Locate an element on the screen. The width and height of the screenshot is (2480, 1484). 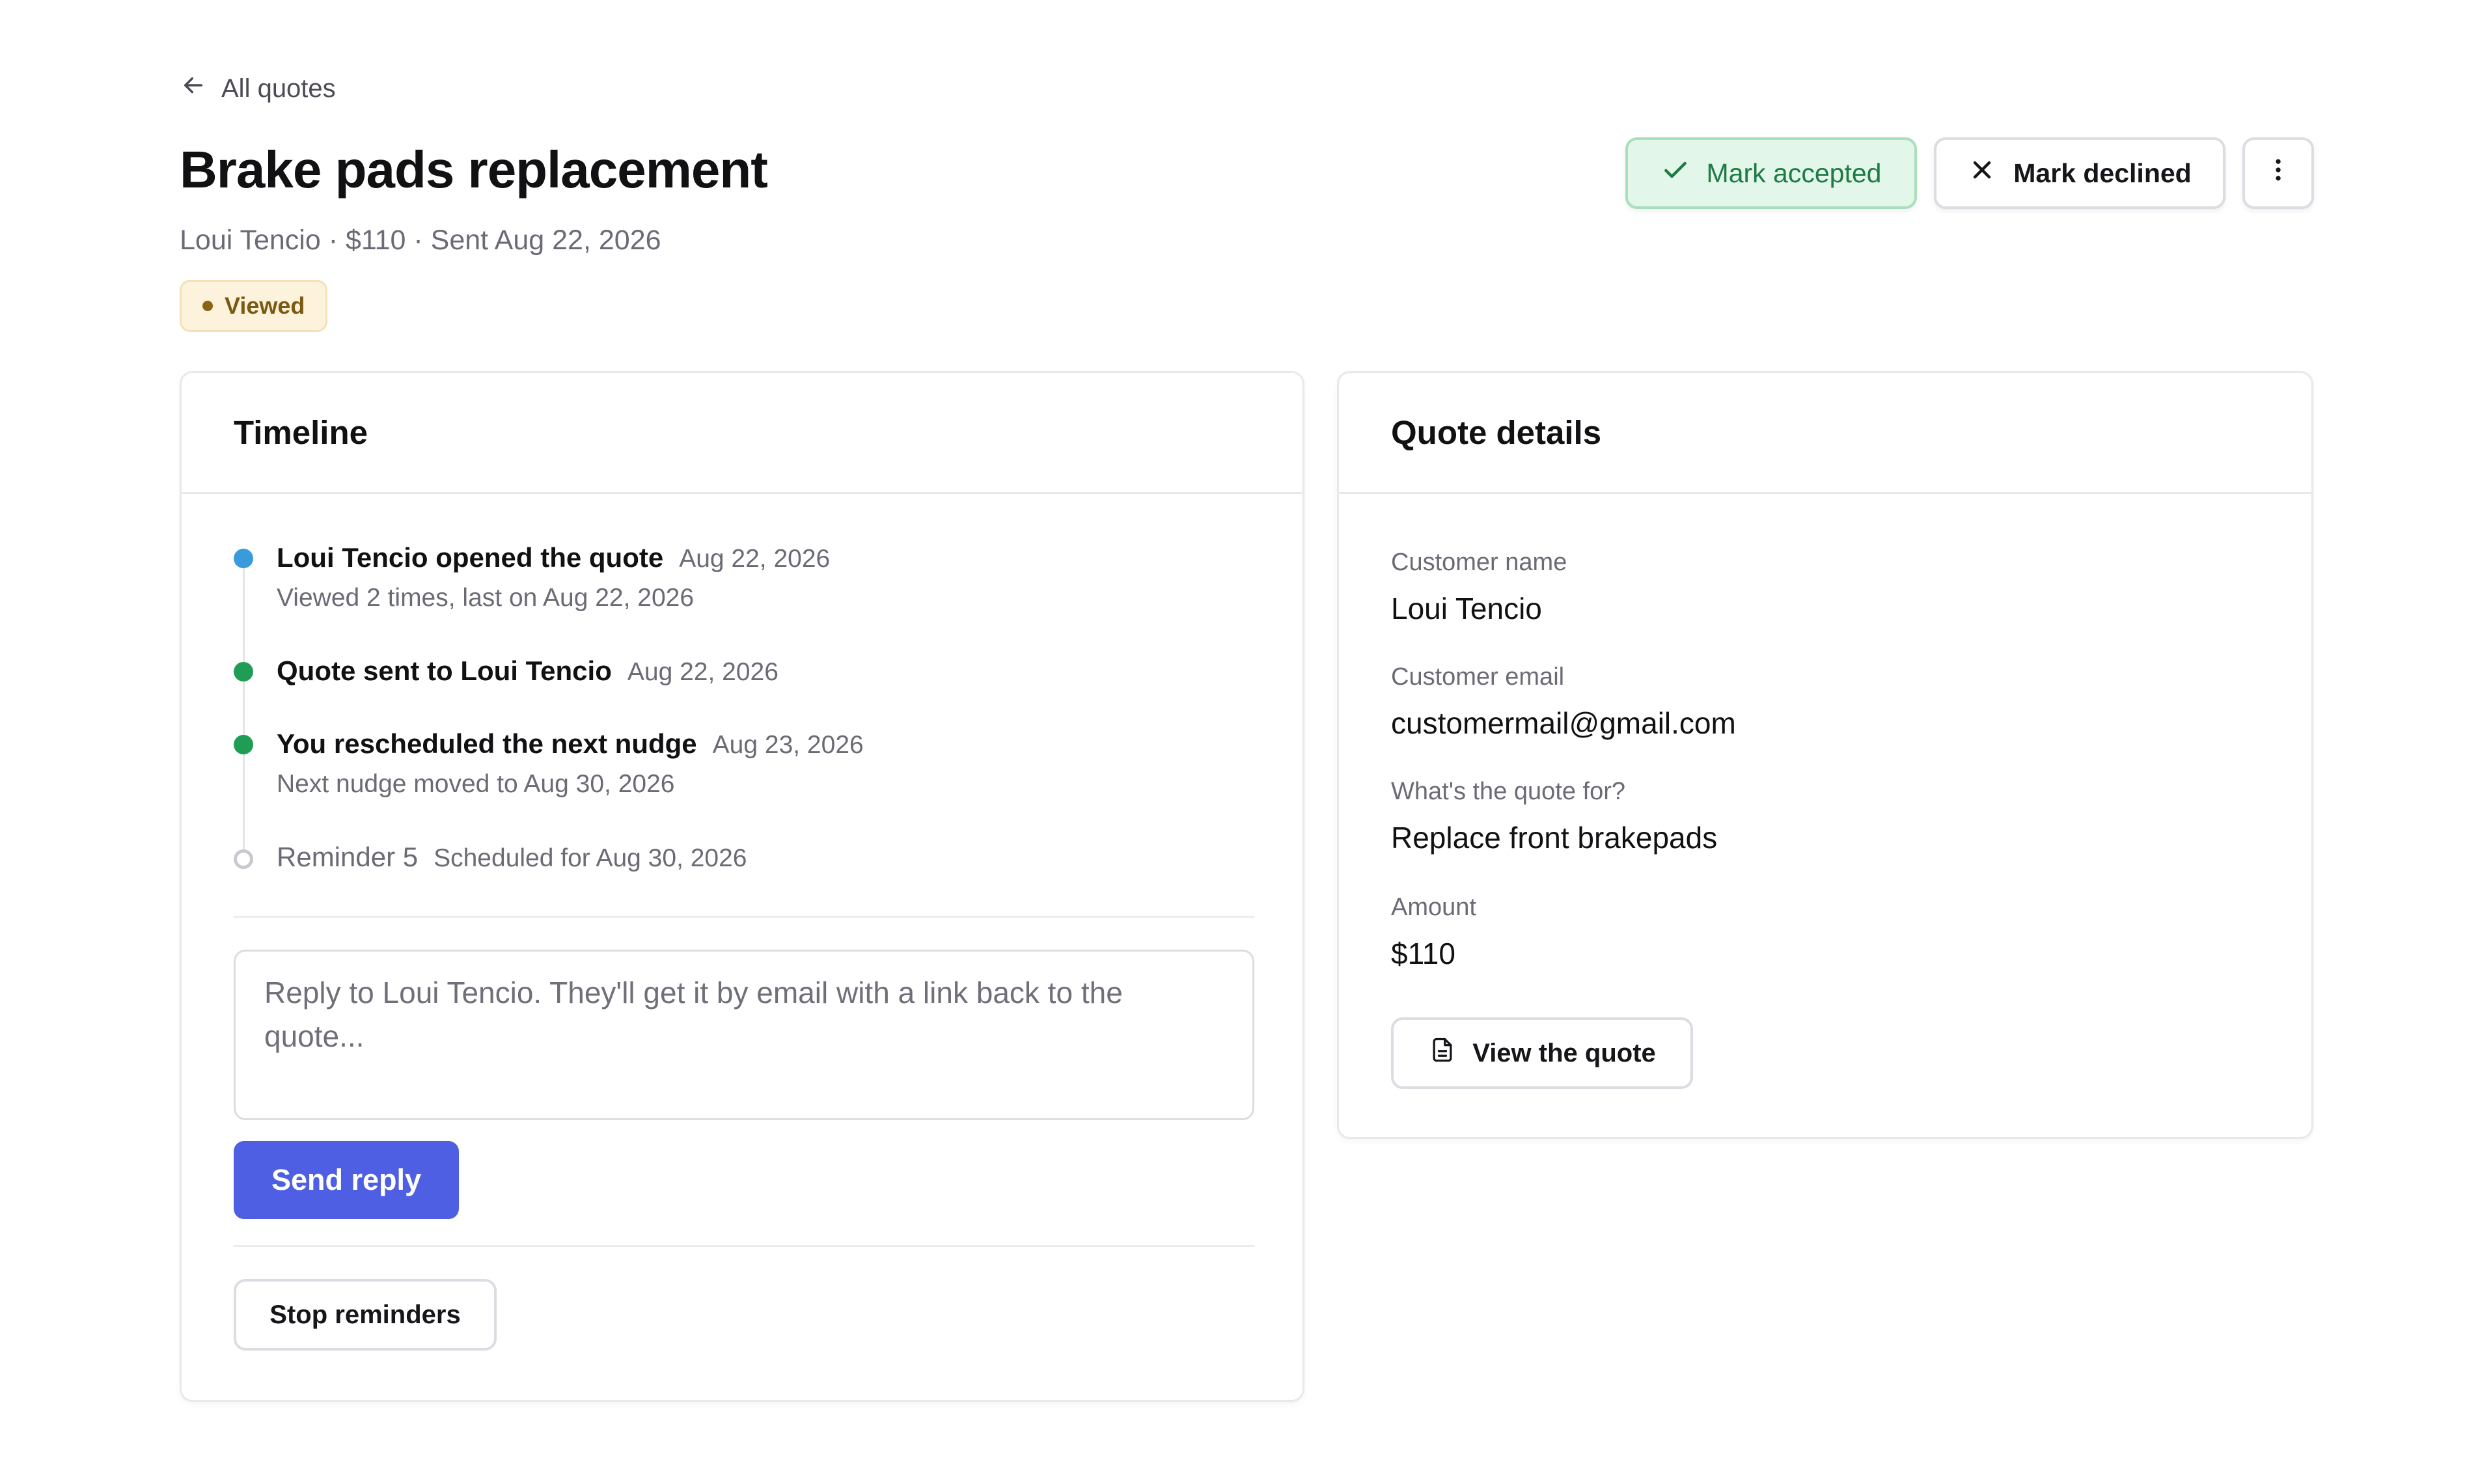
back-link-label: All quotes is located at coordinates (278, 88).